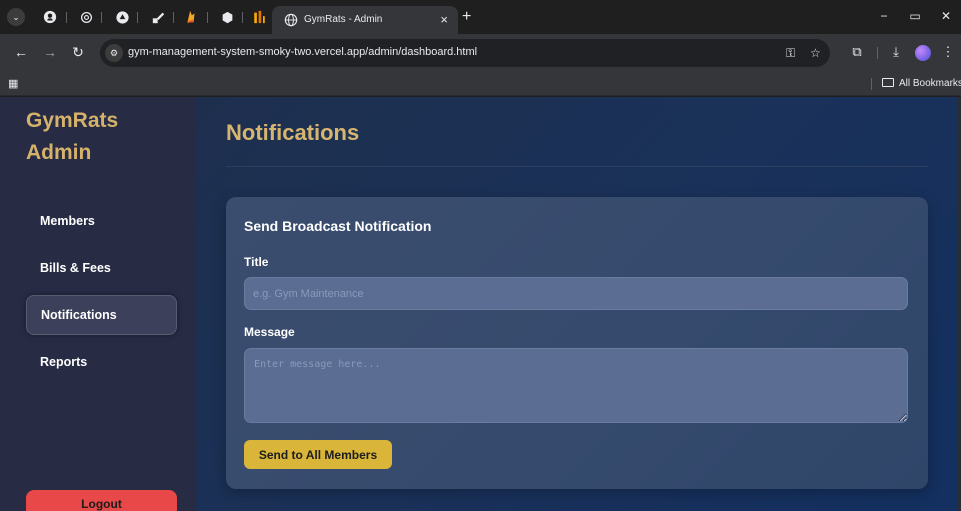  Describe the element at coordinates (915, 16) in the screenshot. I see `restore-icon: ▭` at that location.